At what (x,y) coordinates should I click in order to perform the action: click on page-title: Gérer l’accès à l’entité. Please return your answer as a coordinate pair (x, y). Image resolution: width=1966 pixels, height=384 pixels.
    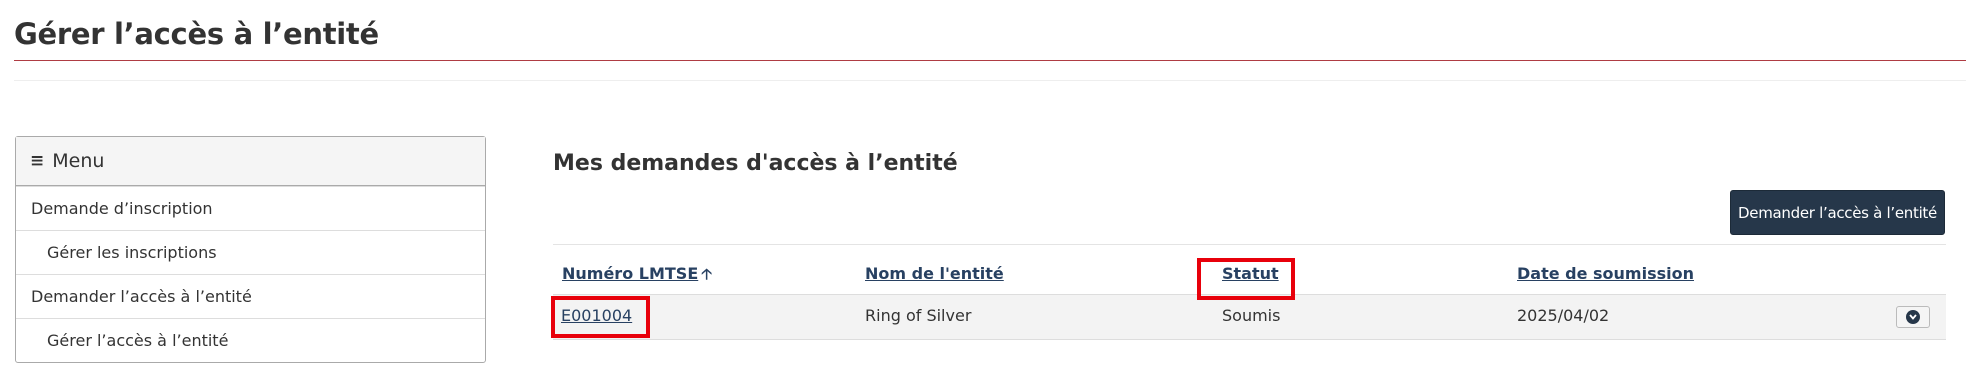
    Looking at the image, I should click on (196, 34).